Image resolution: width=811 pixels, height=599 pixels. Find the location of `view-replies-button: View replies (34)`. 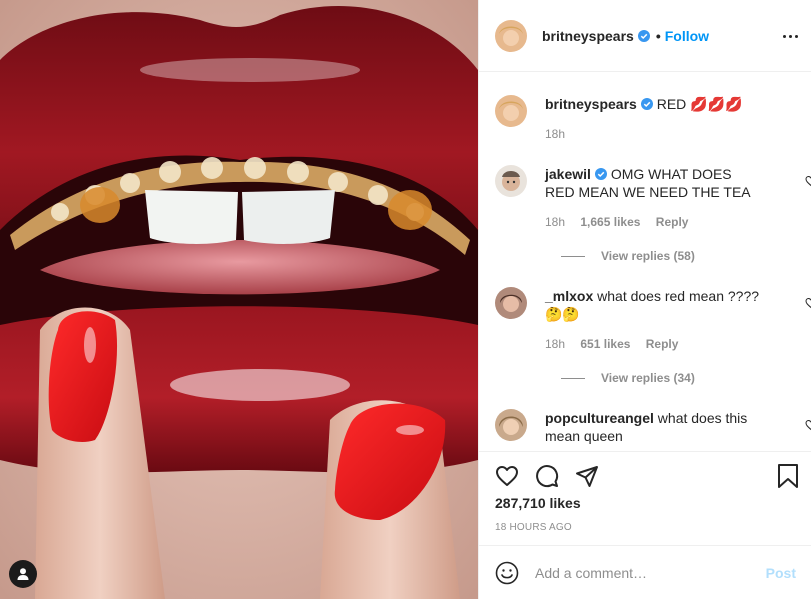

view-replies-button: View replies (34) is located at coordinates (628, 378).